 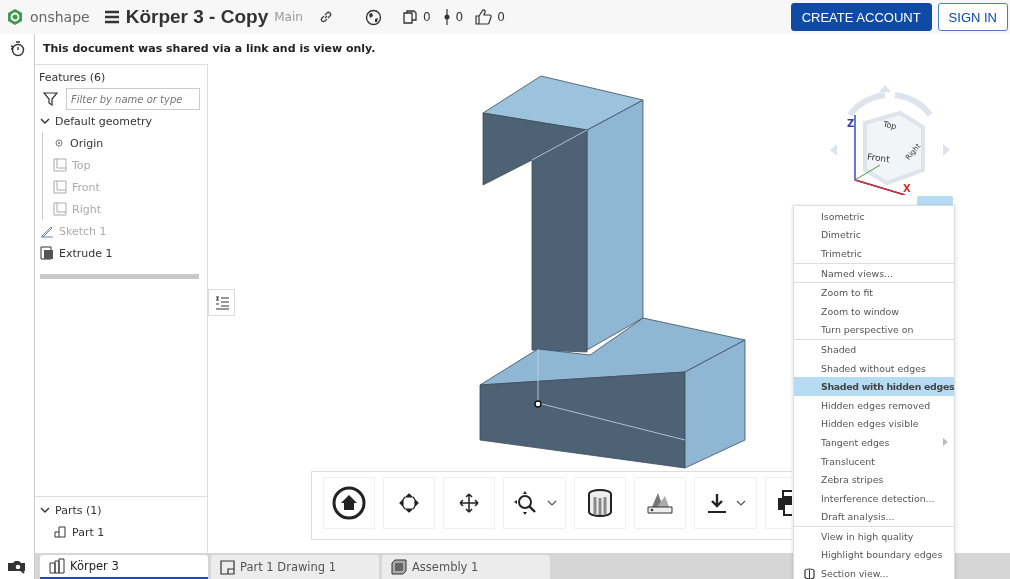 What do you see at coordinates (874, 405) in the screenshot?
I see `menu-item: Hidden edges removed` at bounding box center [874, 405].